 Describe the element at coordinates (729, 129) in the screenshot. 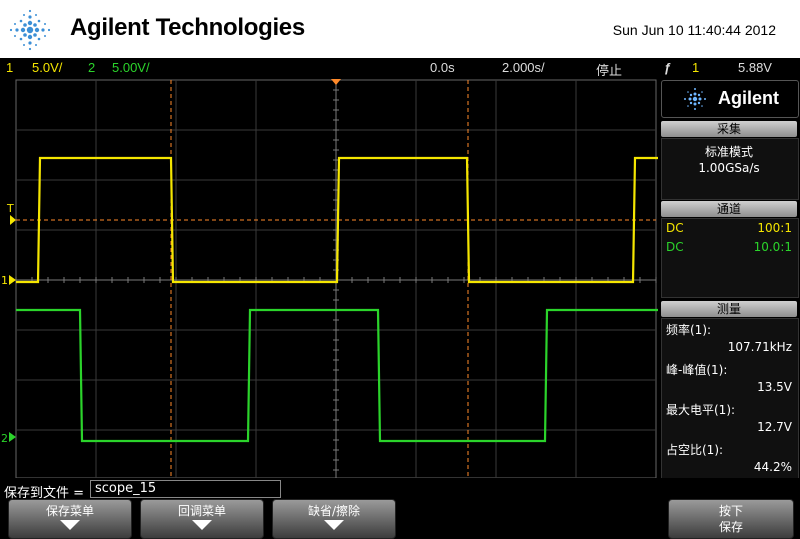

I see `acquire-title: 采集` at that location.